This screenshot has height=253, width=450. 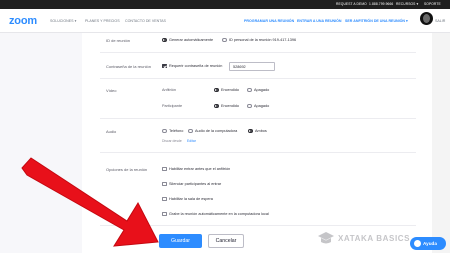 I want to click on password-label: Contraseña de la reunión, so click(x=128, y=66).